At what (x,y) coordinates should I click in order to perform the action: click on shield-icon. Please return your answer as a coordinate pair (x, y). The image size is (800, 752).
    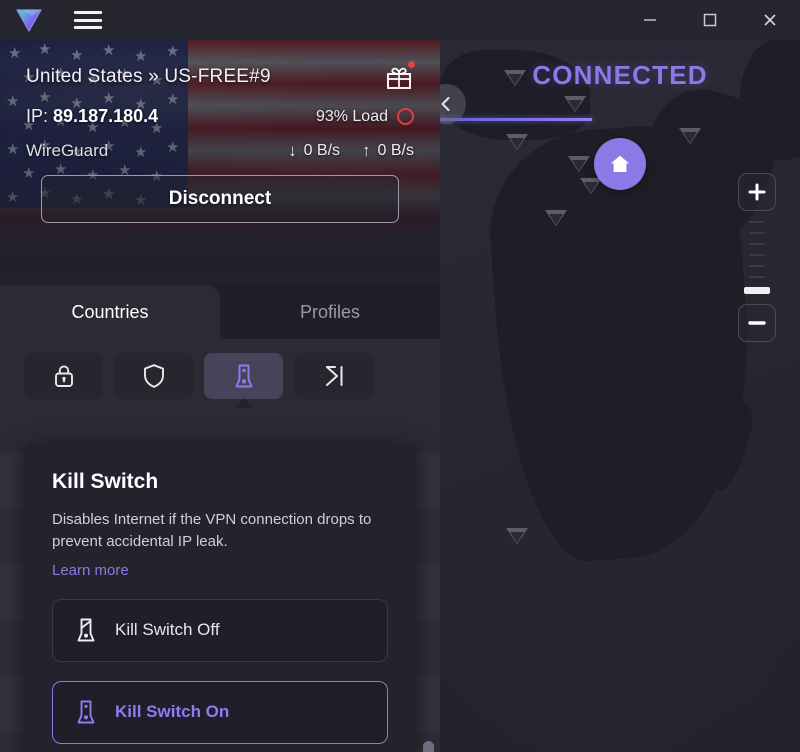
    Looking at the image, I should click on (153, 376).